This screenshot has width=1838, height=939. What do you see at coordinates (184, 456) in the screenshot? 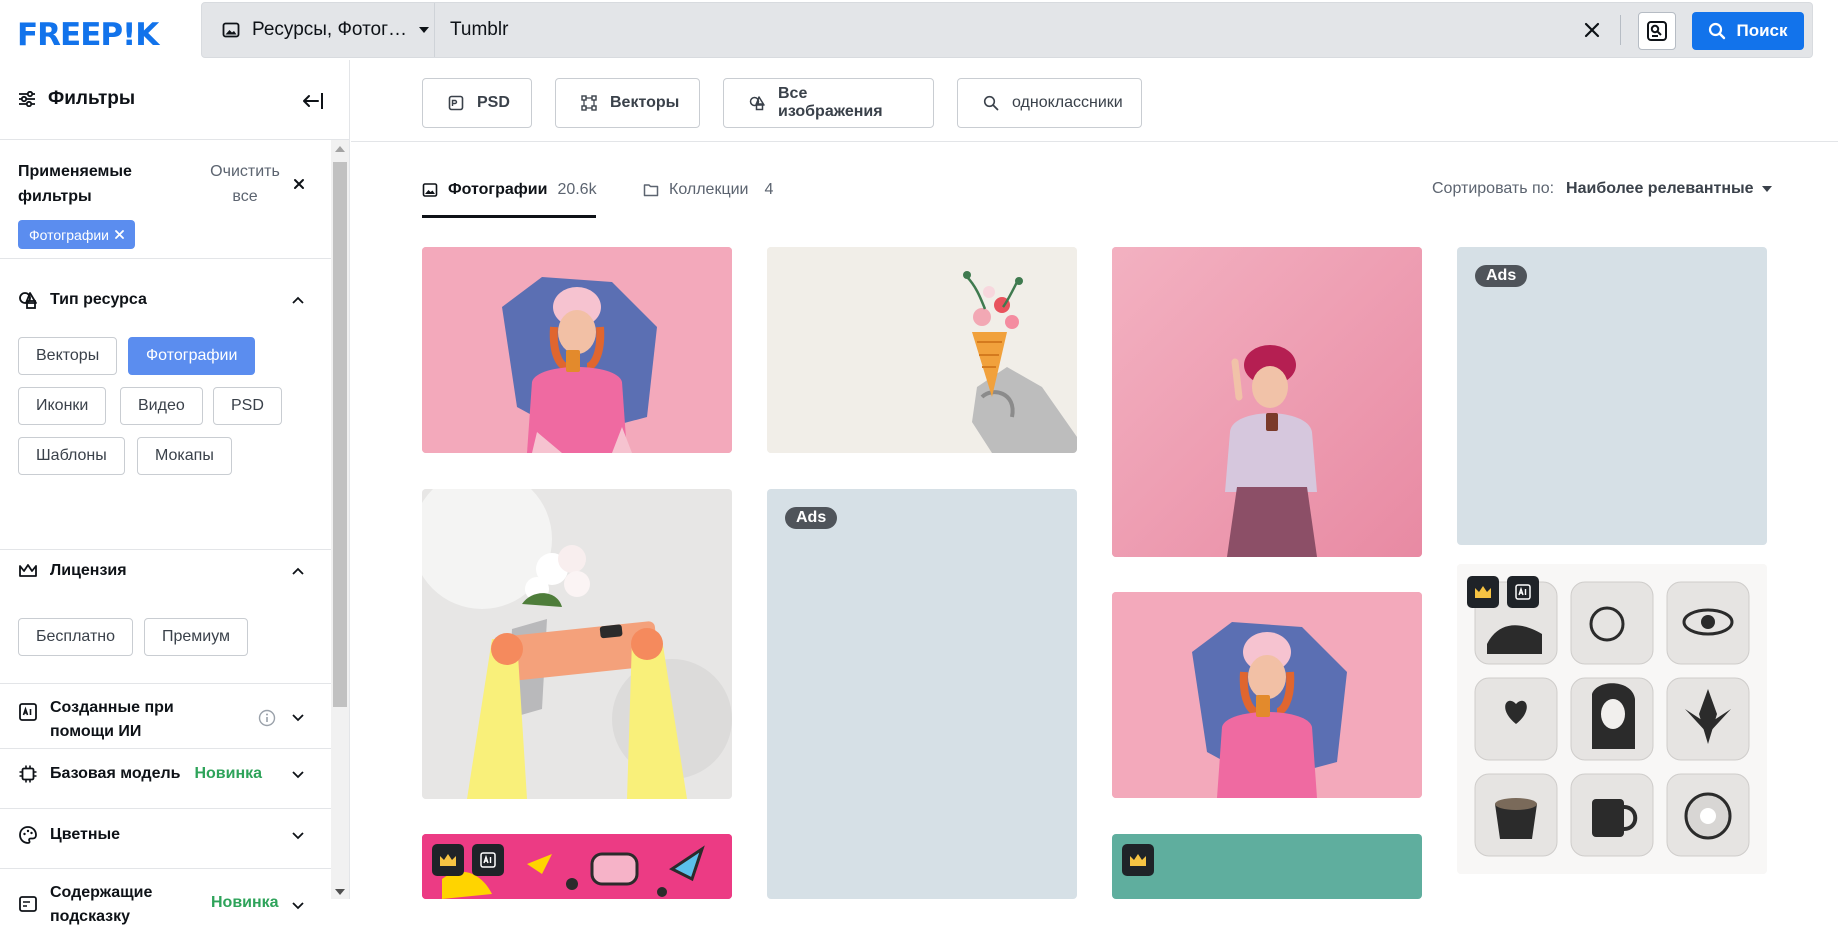
I see `resource-type-option: Мокапы` at bounding box center [184, 456].